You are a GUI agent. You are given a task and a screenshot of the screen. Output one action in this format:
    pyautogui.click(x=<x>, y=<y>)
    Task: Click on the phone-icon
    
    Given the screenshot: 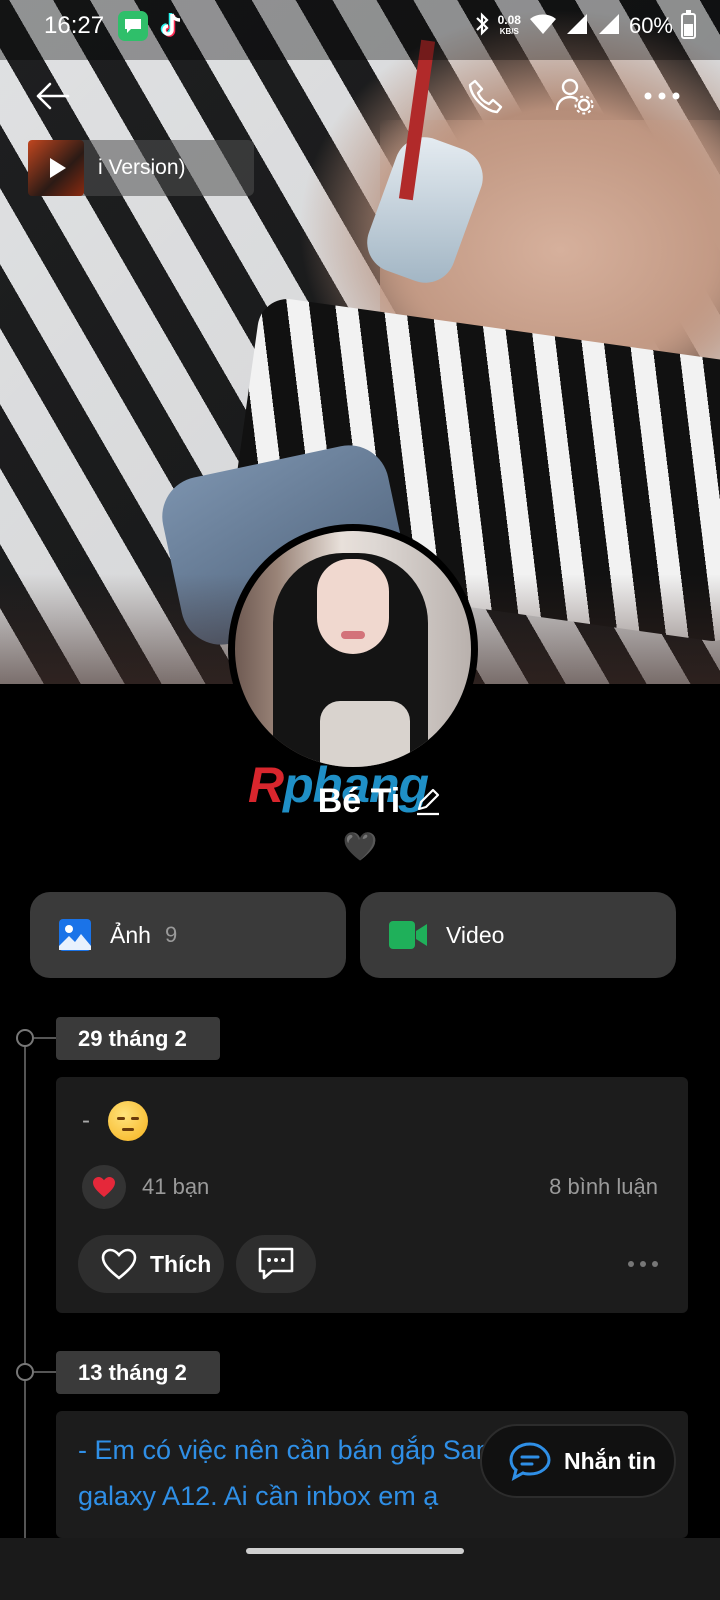 What is the action you would take?
    pyautogui.click(x=485, y=96)
    